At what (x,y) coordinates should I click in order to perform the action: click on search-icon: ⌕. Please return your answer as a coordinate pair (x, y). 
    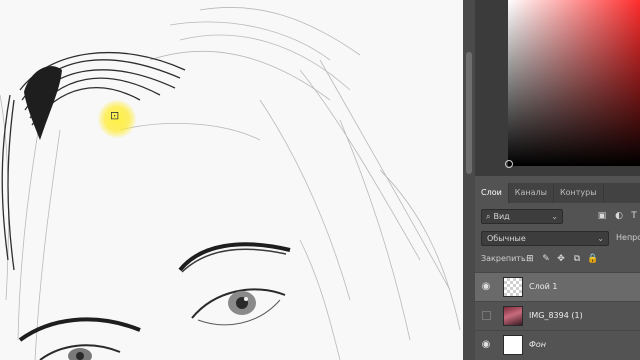
    Looking at the image, I should click on (488, 216).